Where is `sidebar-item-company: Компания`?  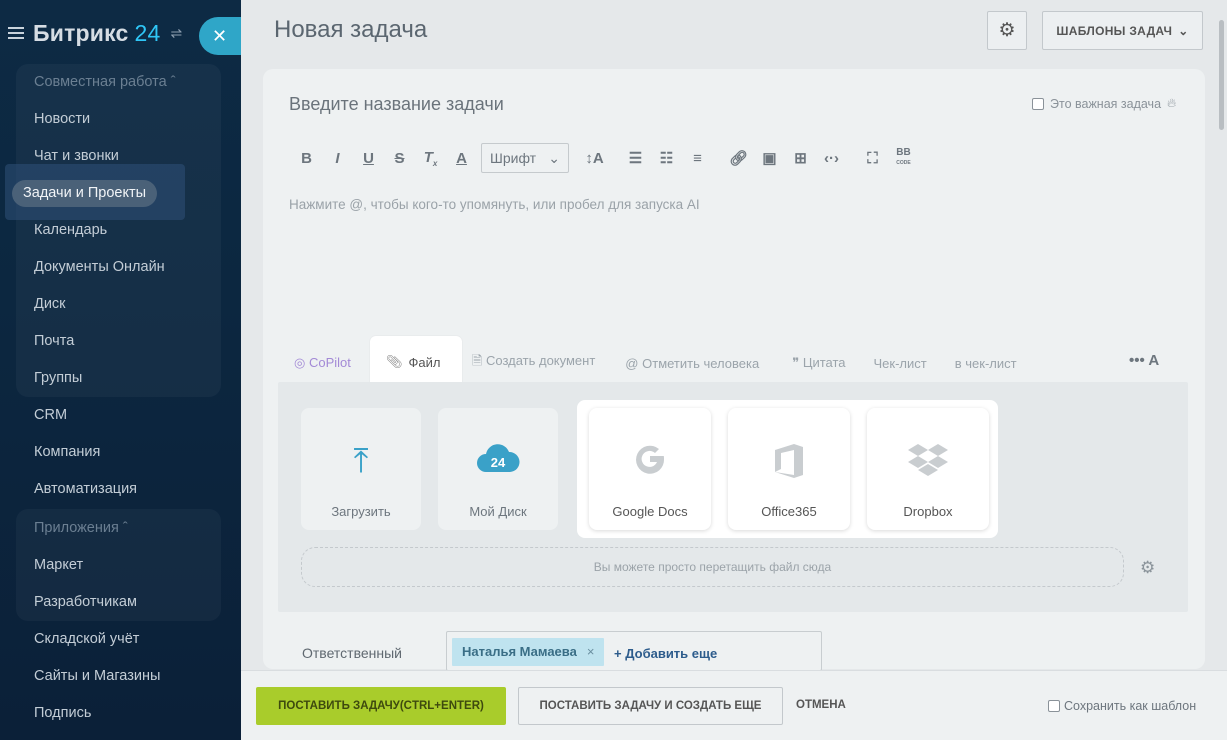 sidebar-item-company: Компания is located at coordinates (67, 452).